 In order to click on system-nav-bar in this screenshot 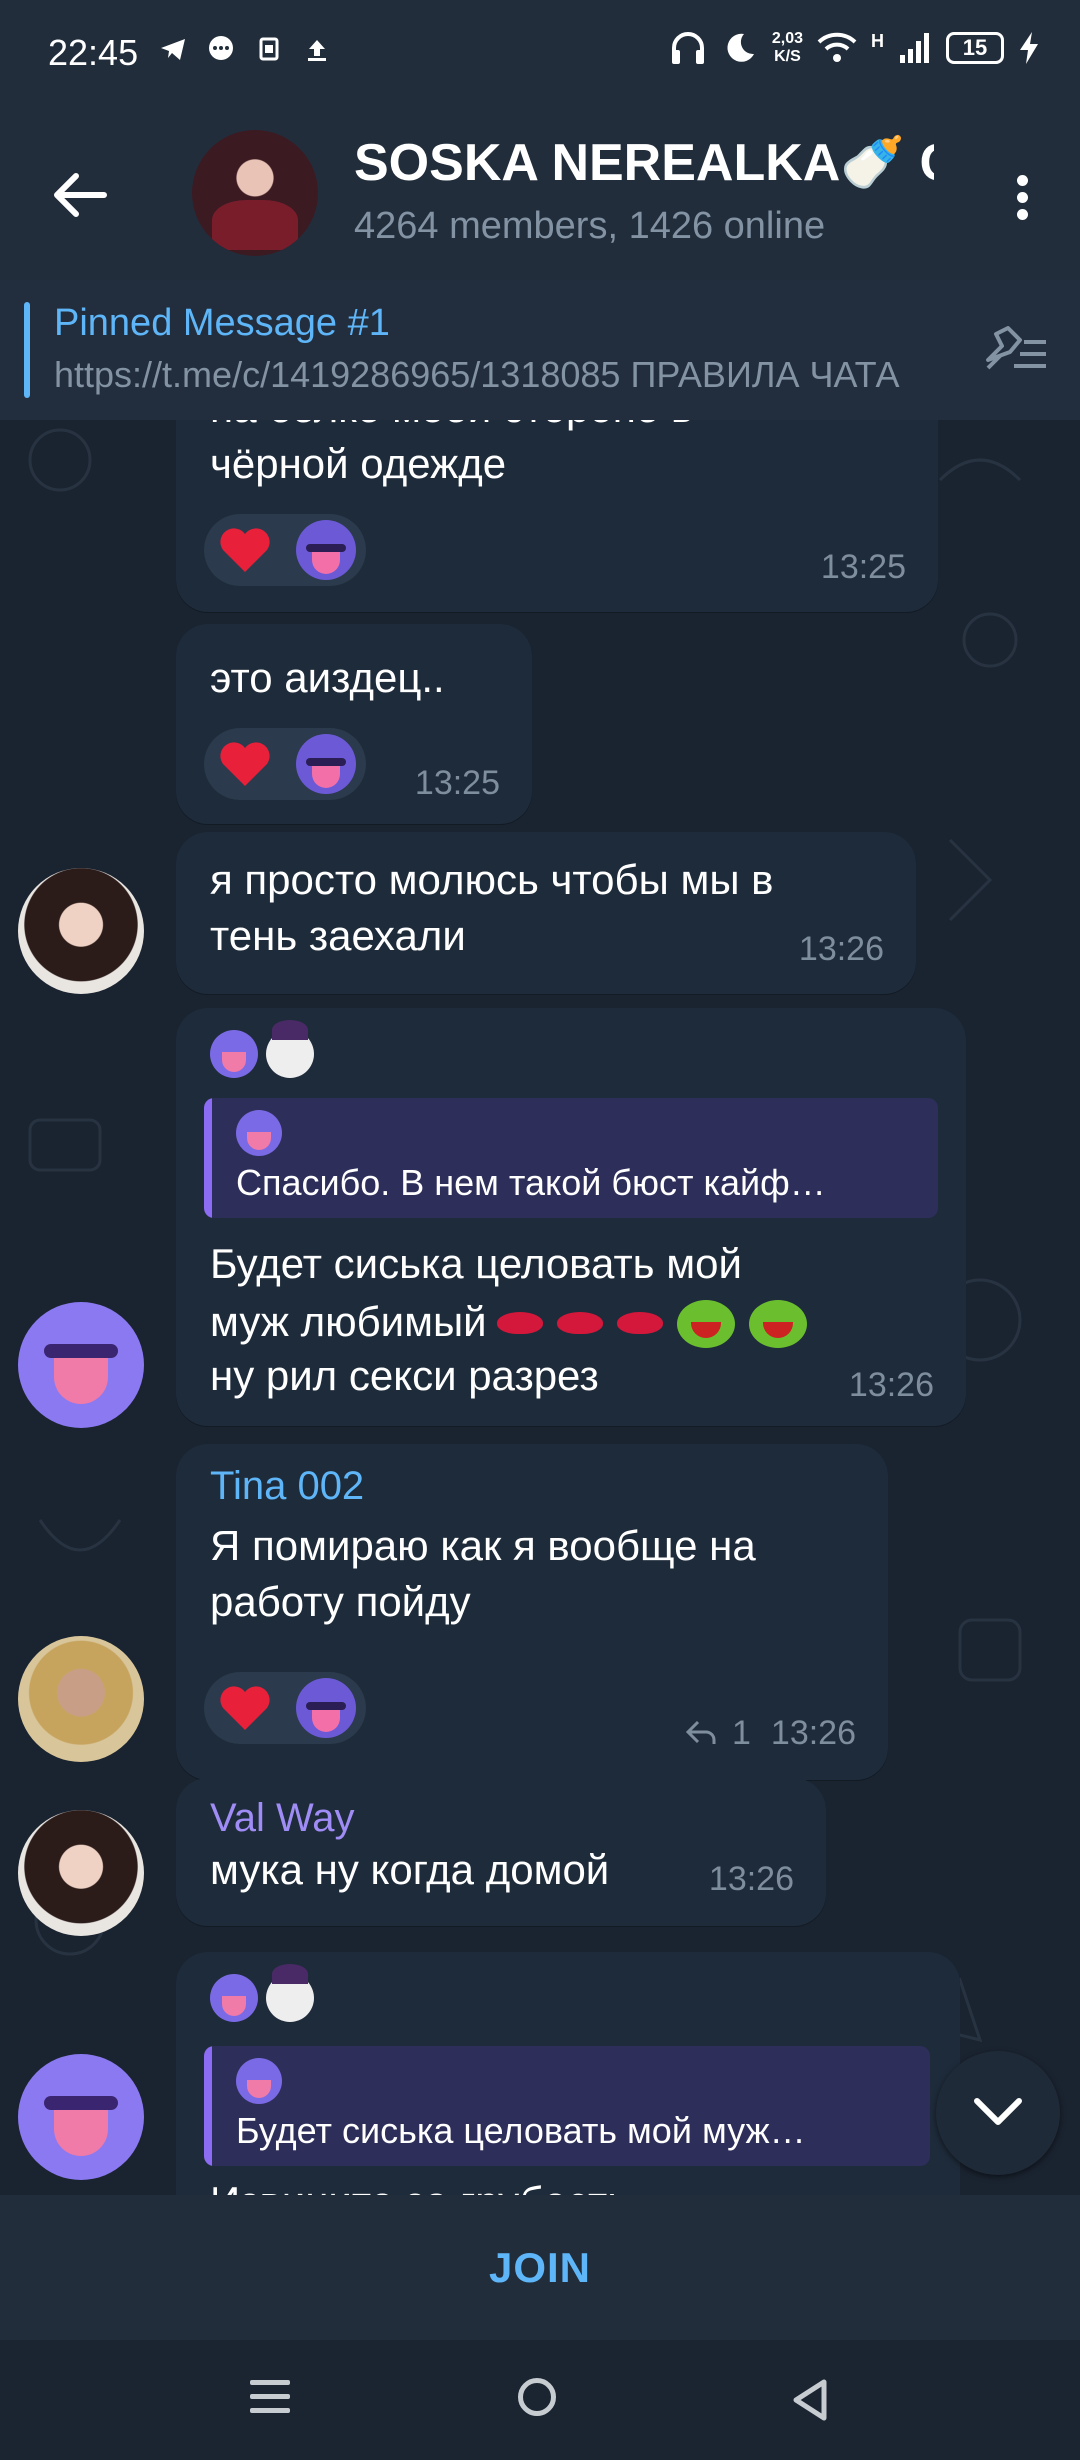, I will do `click(540, 2400)`.